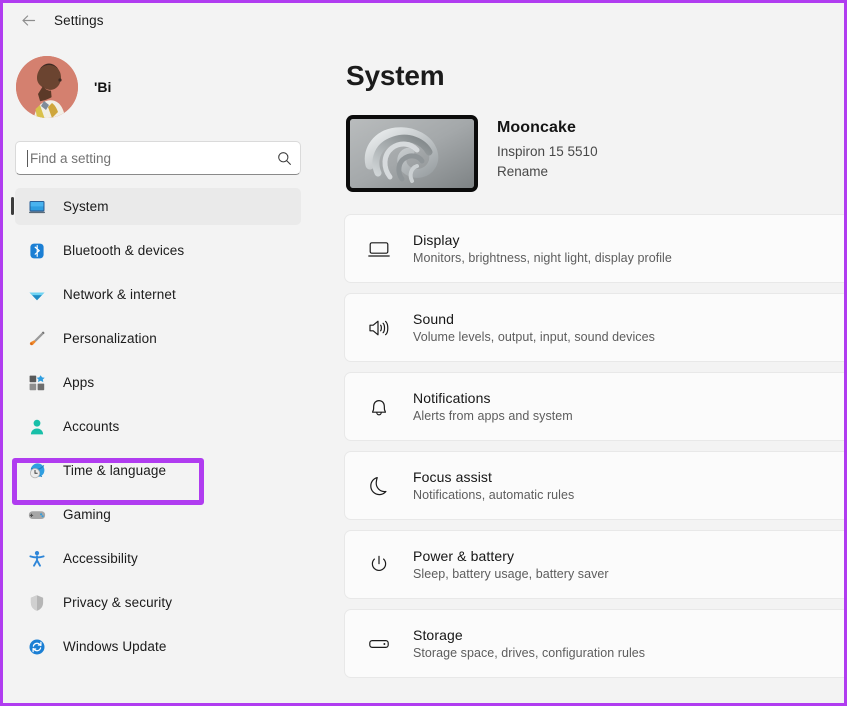  What do you see at coordinates (158, 514) in the screenshot?
I see `sidebar-item-gaming: Gaming` at bounding box center [158, 514].